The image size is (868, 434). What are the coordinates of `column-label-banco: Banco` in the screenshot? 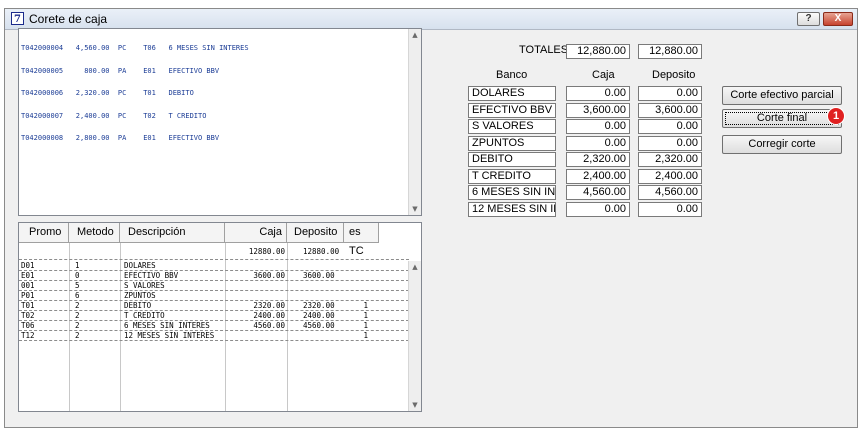 It's located at (512, 75).